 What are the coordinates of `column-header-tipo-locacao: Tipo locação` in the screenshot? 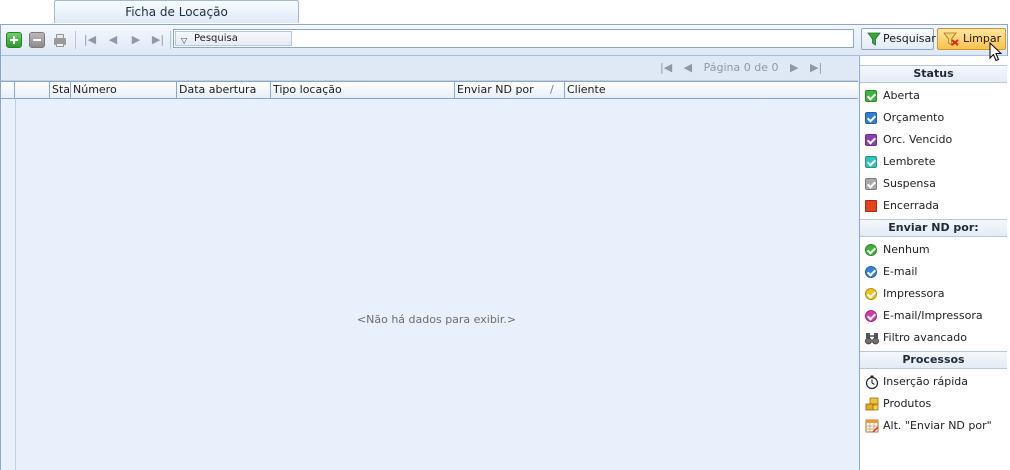 It's located at (363, 90).